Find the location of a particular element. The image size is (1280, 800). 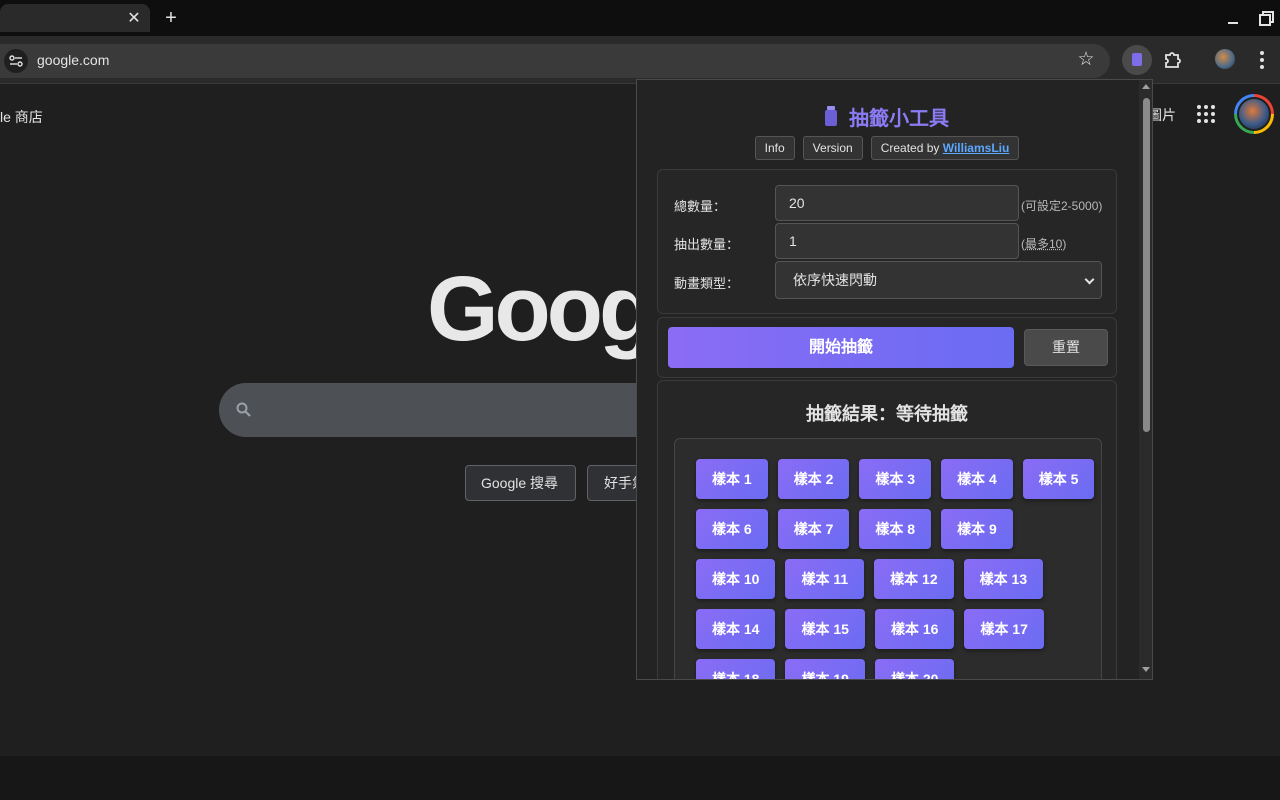

new-tab-button: + is located at coordinates (171, 18).